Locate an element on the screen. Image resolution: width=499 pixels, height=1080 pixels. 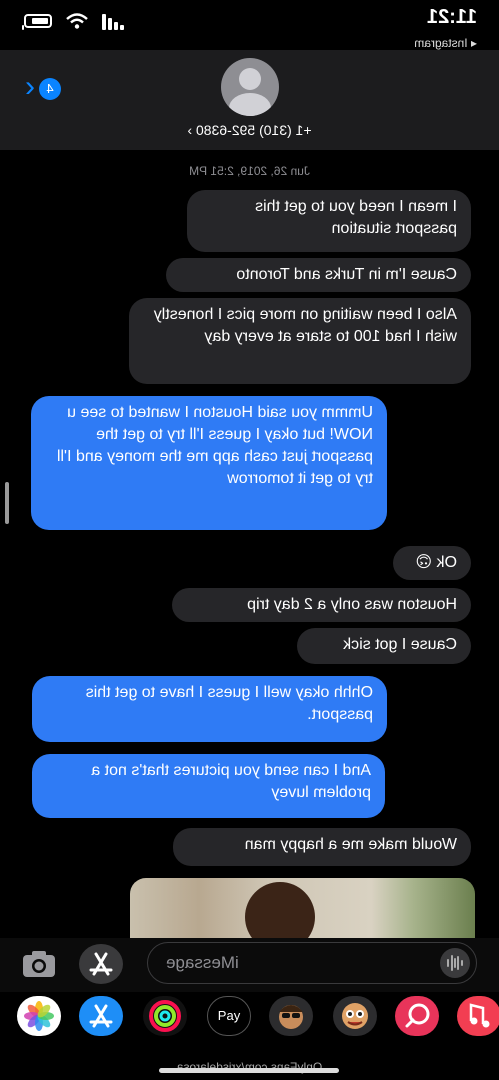
memoji-app-button is located at coordinates (291, 1016).